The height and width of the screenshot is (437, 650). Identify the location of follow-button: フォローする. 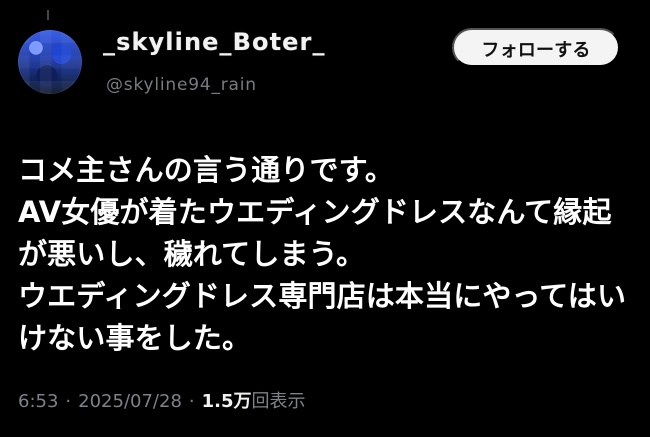
(536, 47).